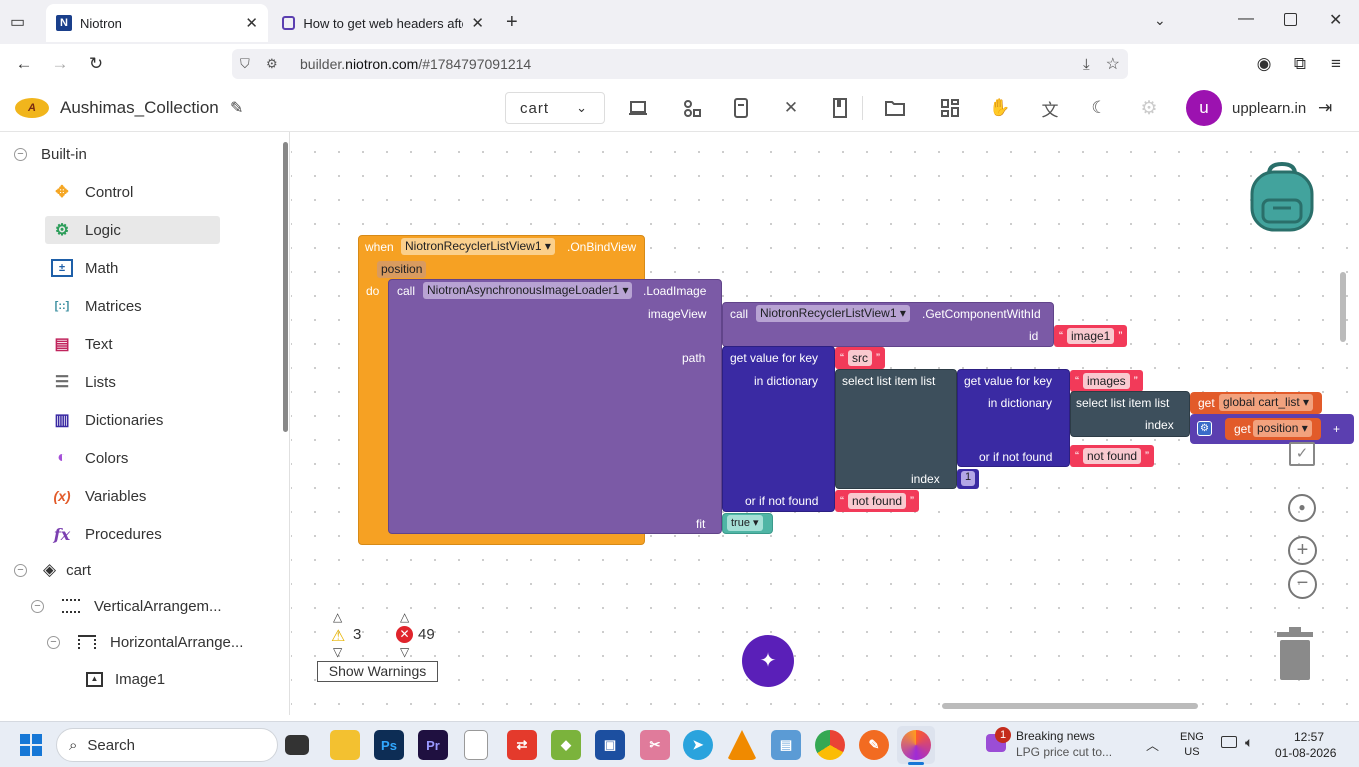 Image resolution: width=1359 pixels, height=767 pixels. I want to click on position-param: position, so click(402, 269).